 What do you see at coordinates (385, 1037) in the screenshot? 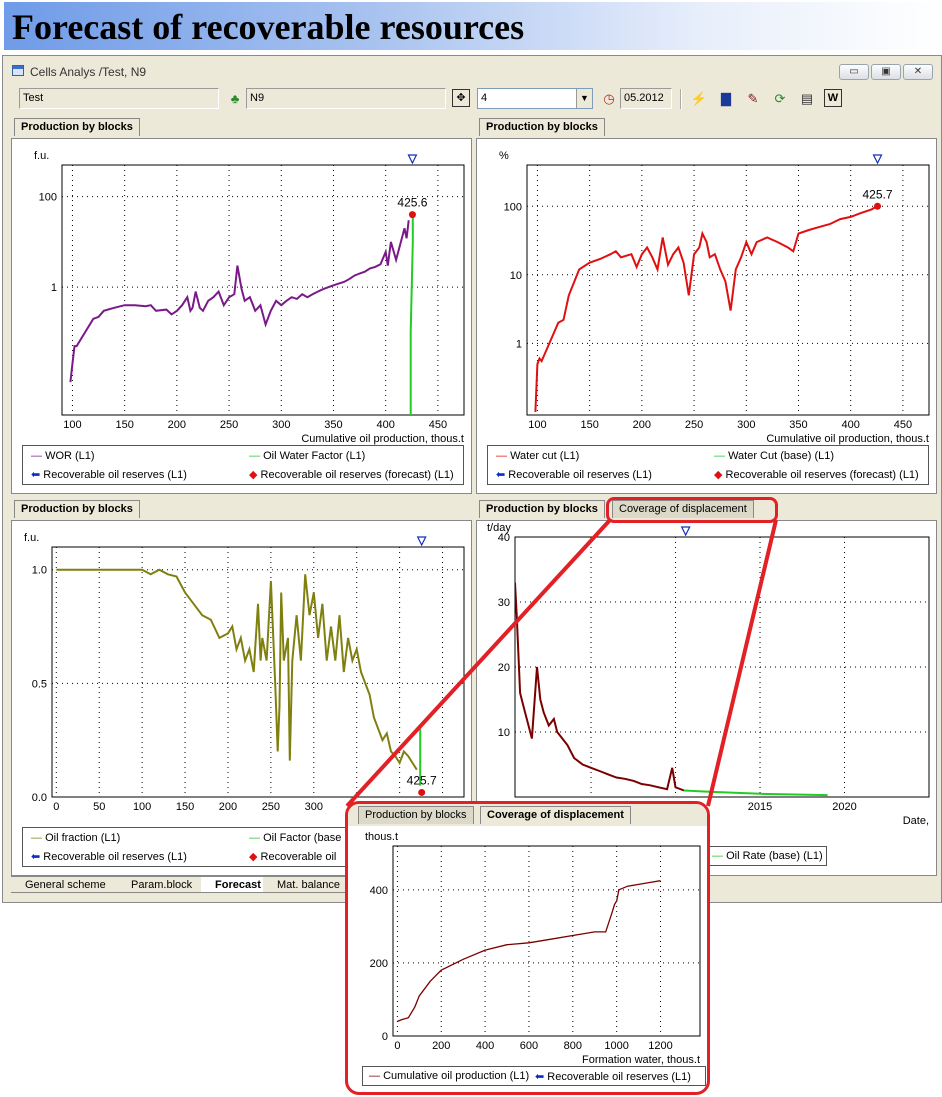
I see `y-tick-label: 0` at bounding box center [385, 1037].